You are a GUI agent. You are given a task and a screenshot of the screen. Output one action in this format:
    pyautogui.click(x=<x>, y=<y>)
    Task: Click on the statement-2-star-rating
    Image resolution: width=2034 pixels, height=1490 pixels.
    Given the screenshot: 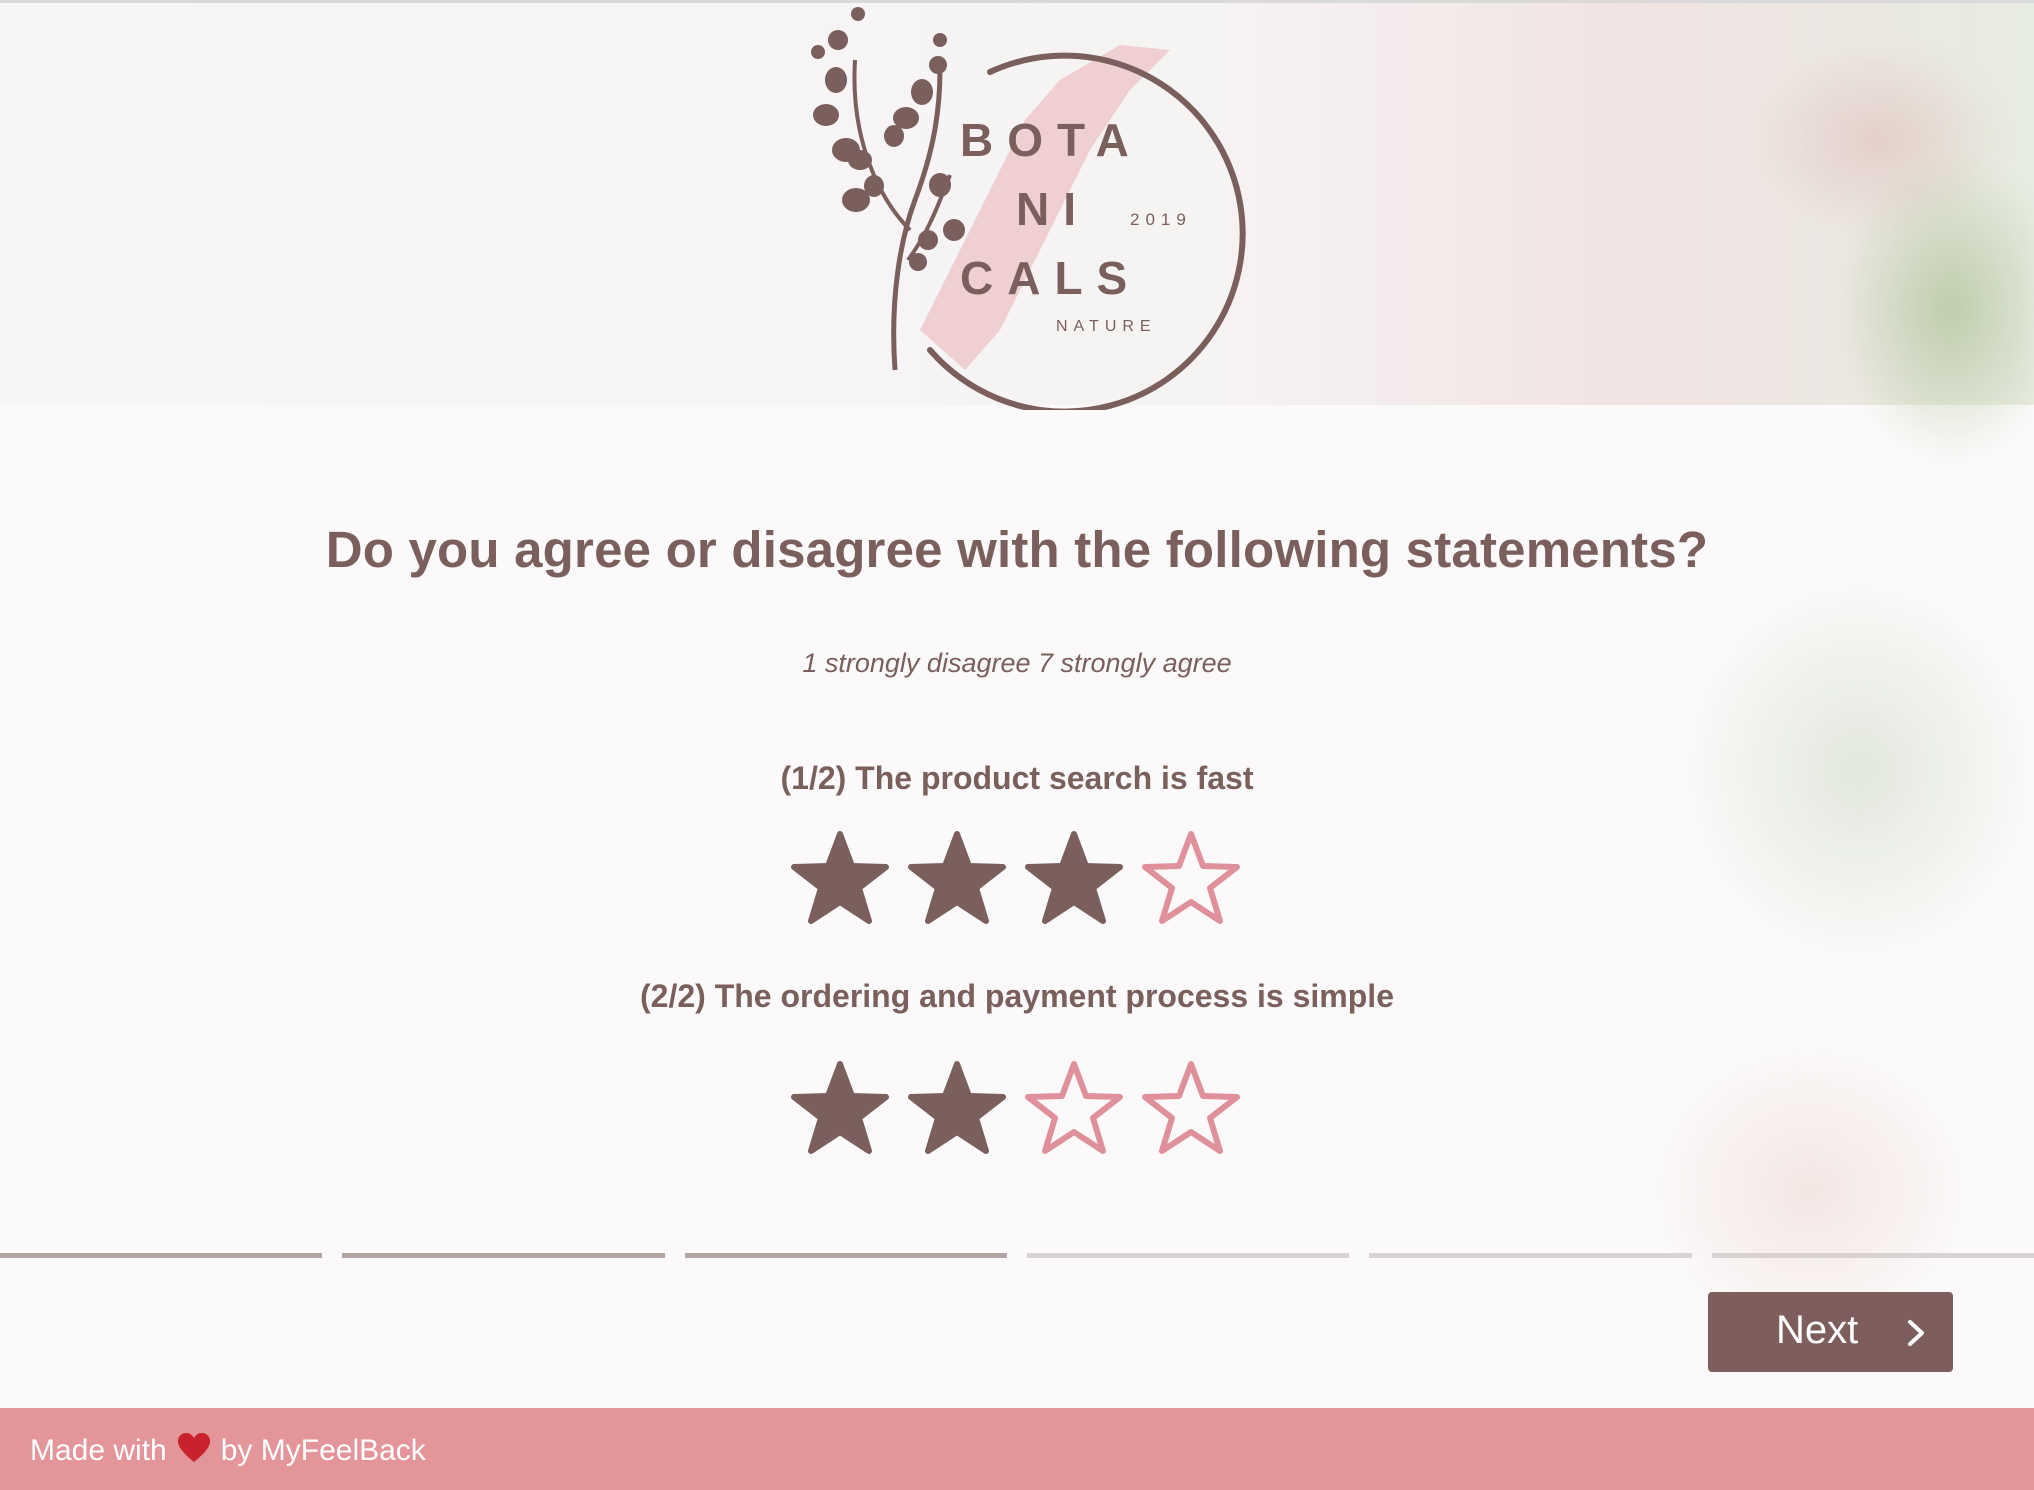 What is the action you would take?
    pyautogui.click(x=1025, y=1113)
    